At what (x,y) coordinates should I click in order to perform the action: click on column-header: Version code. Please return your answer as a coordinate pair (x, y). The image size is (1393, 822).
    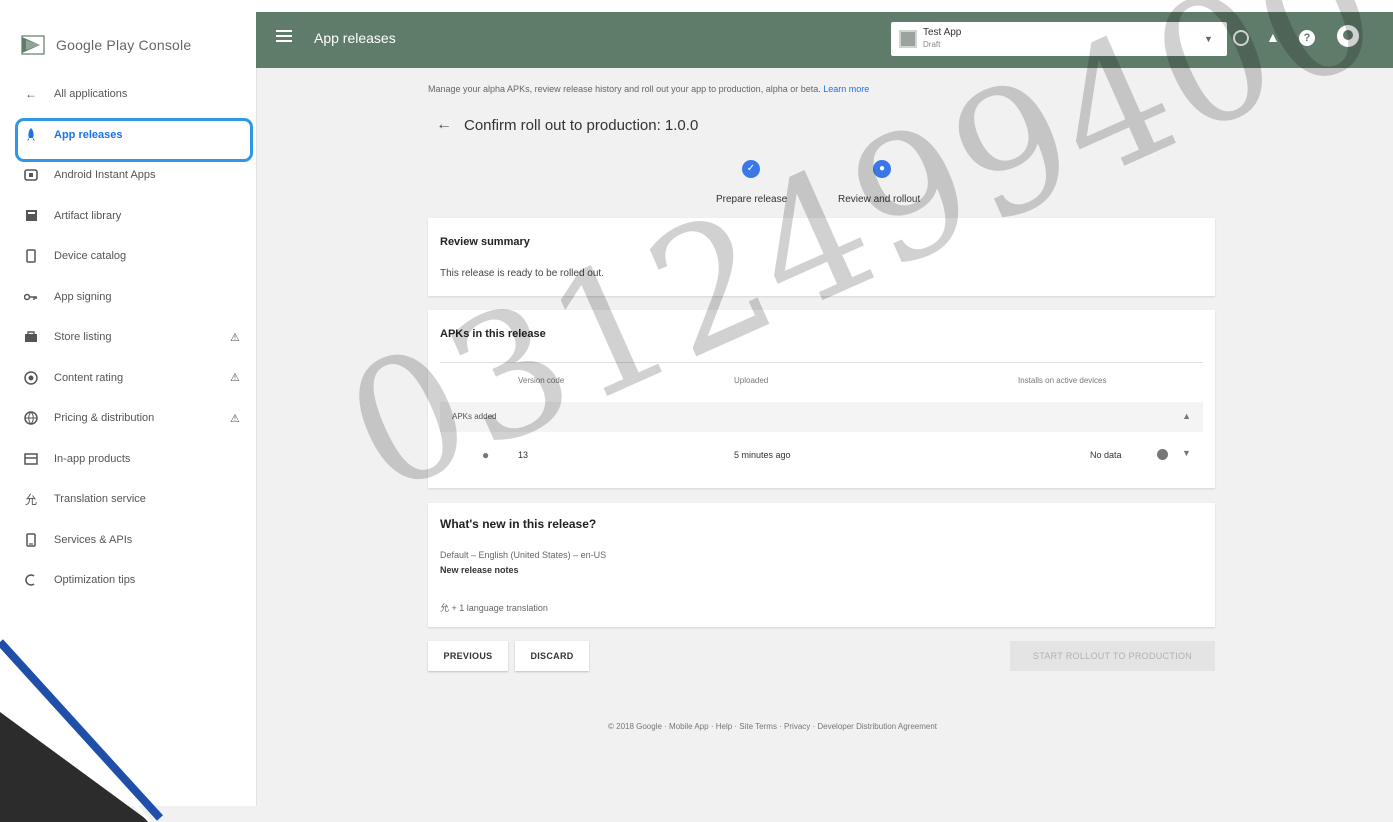
    Looking at the image, I should click on (541, 380).